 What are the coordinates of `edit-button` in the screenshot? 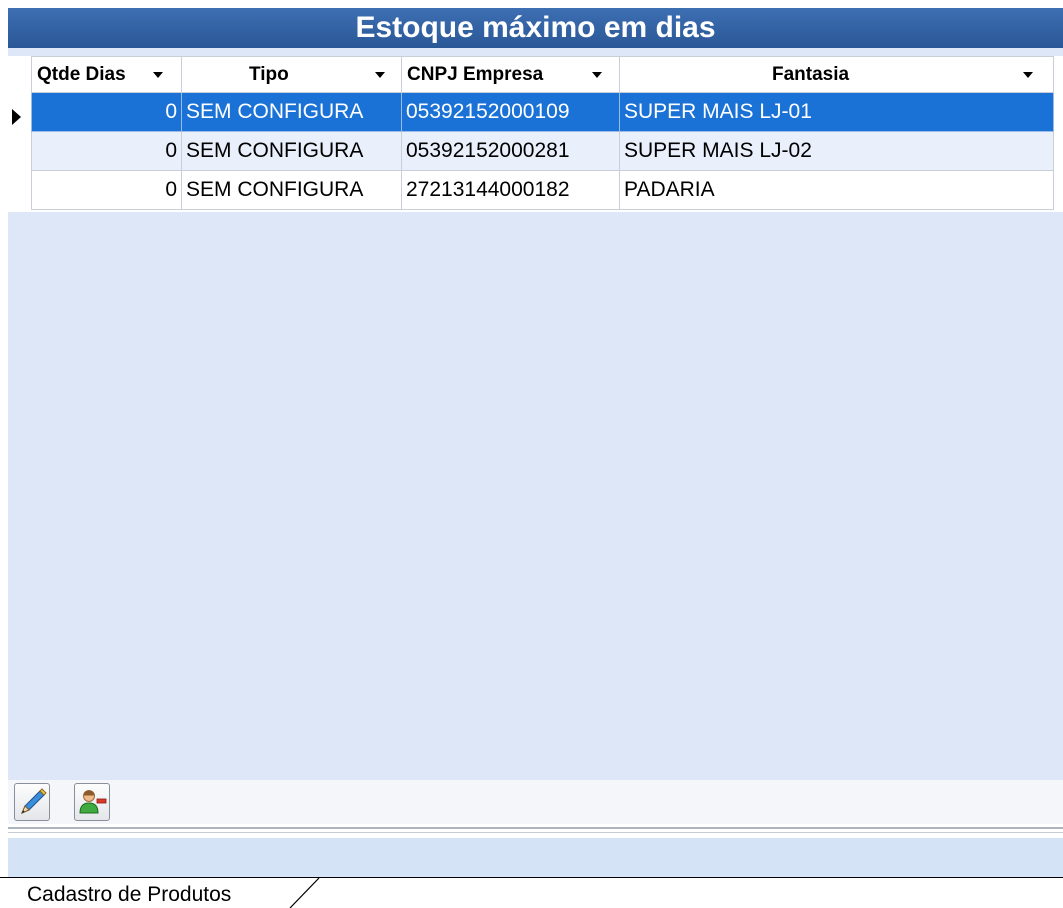 It's located at (32, 802).